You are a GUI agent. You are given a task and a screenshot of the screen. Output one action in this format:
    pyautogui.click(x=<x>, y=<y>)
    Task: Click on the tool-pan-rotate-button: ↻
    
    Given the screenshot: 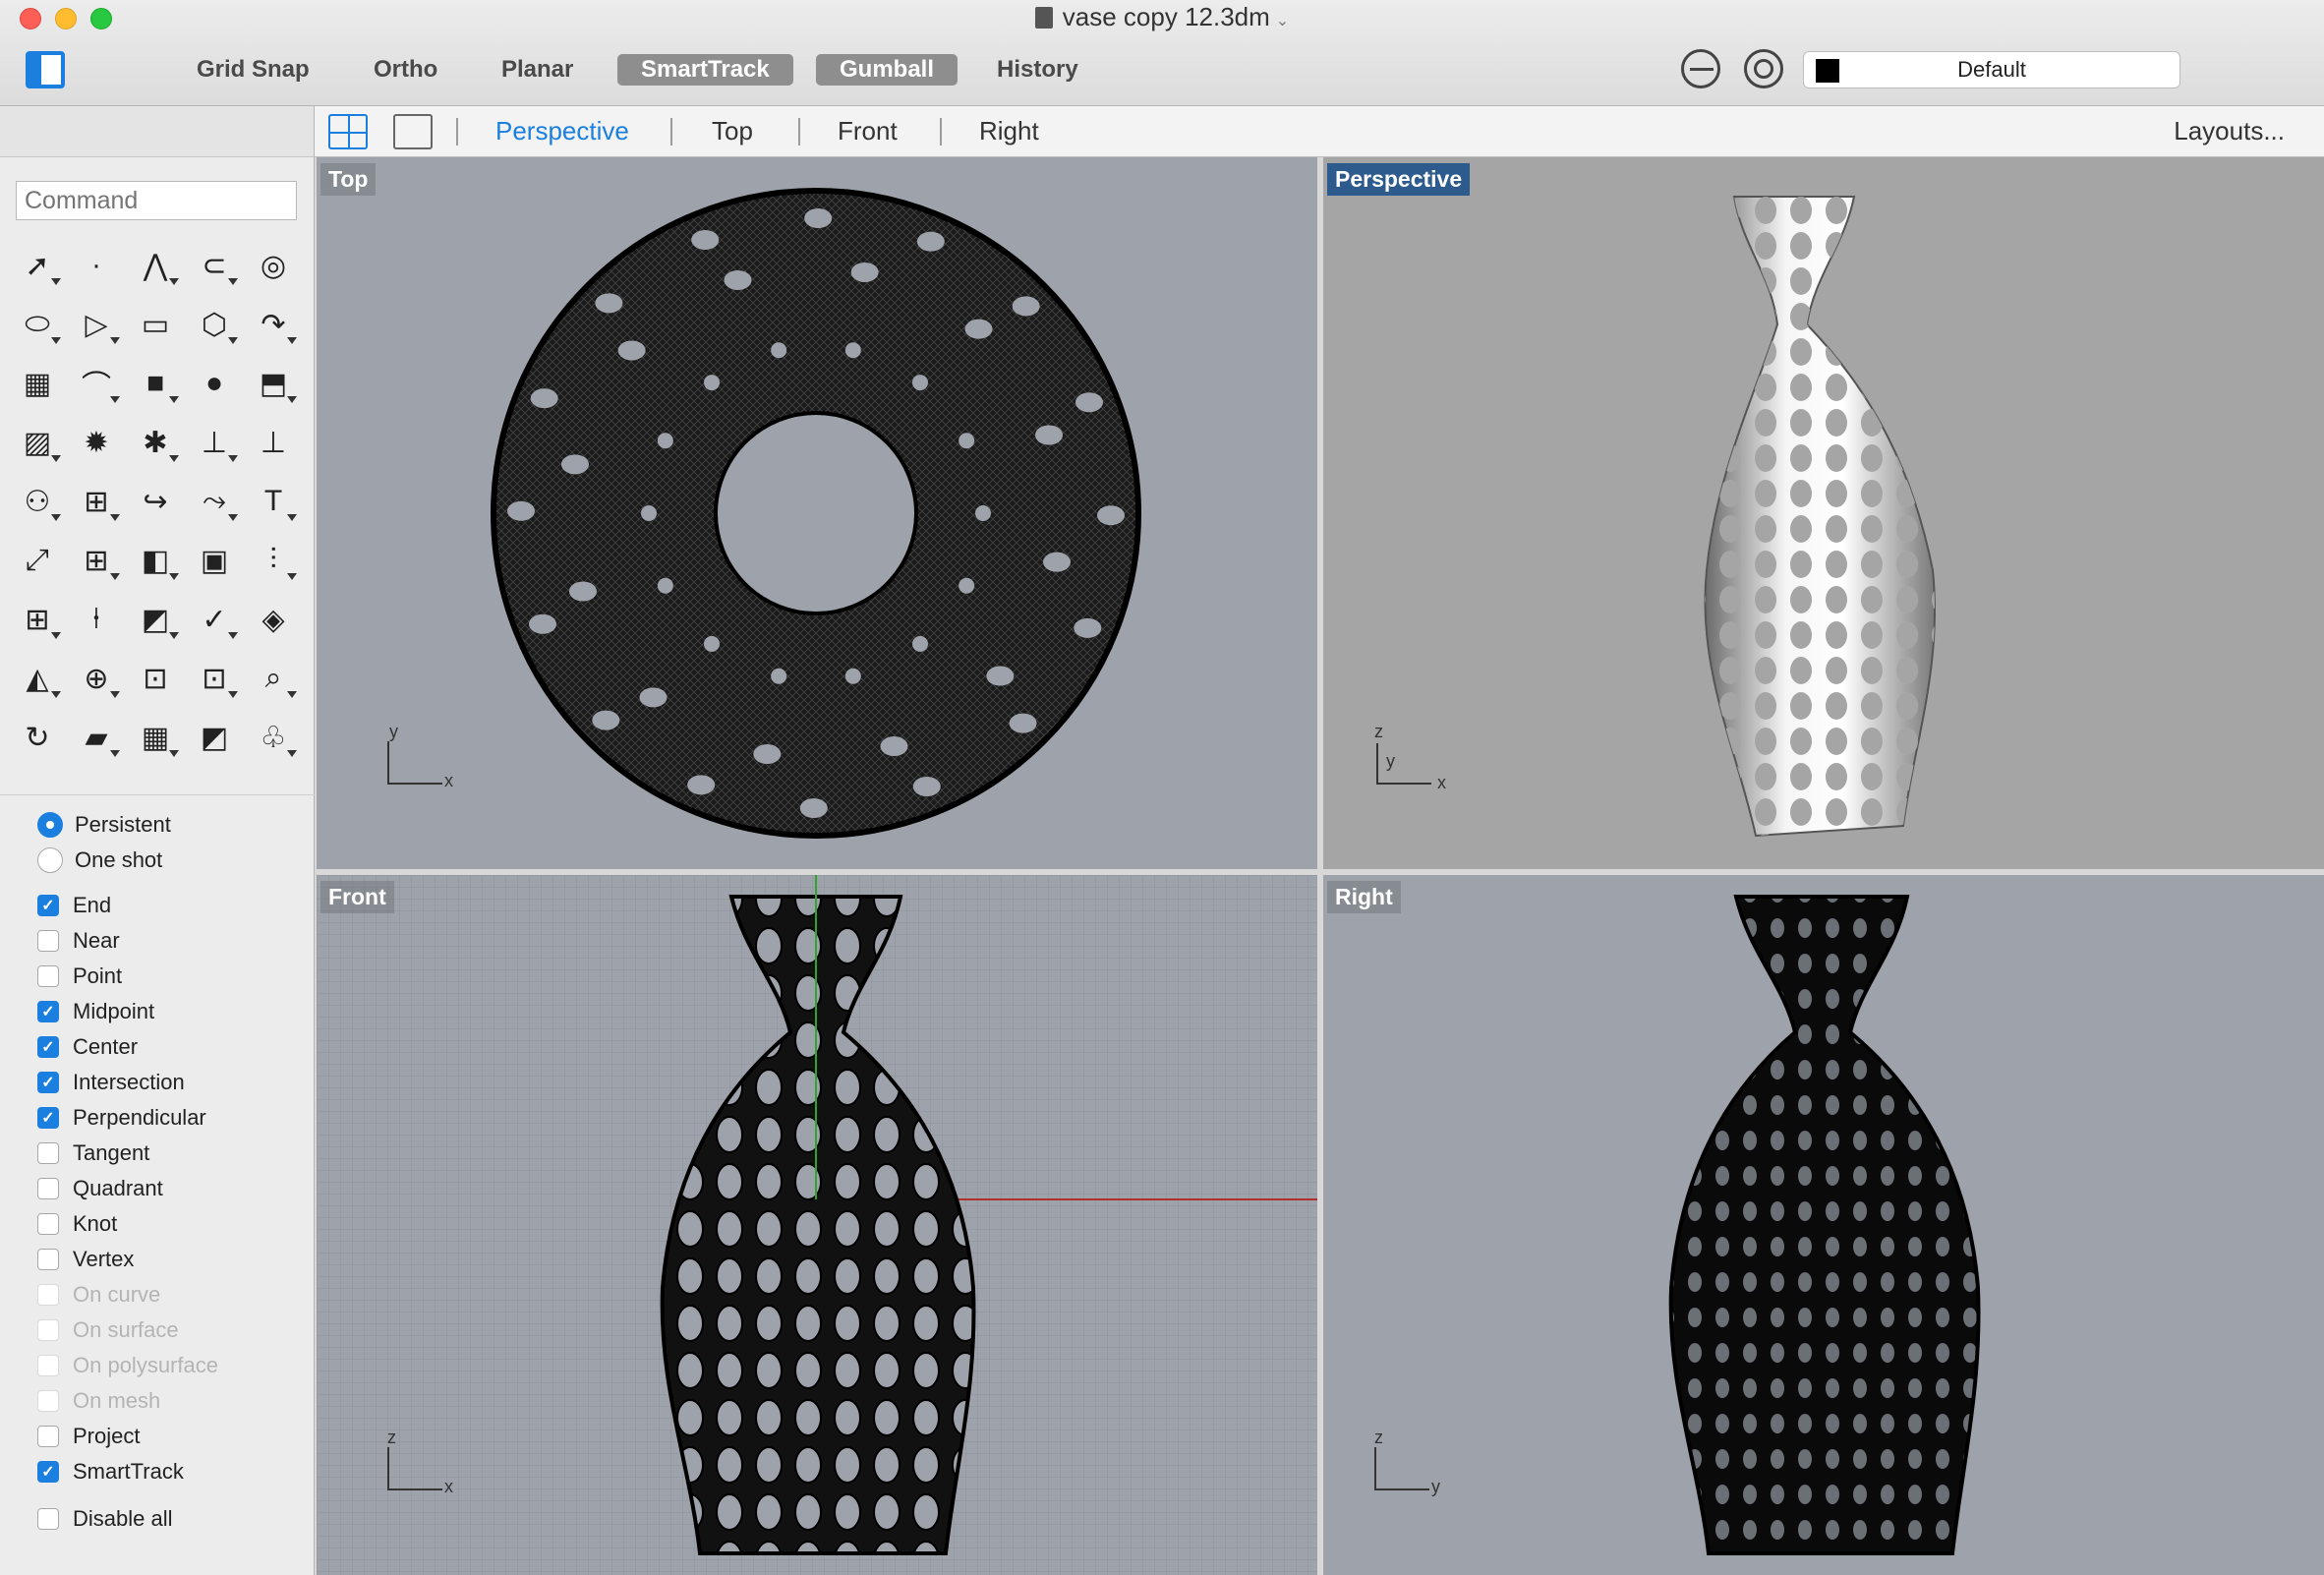 What is the action you would take?
    pyautogui.click(x=37, y=737)
    